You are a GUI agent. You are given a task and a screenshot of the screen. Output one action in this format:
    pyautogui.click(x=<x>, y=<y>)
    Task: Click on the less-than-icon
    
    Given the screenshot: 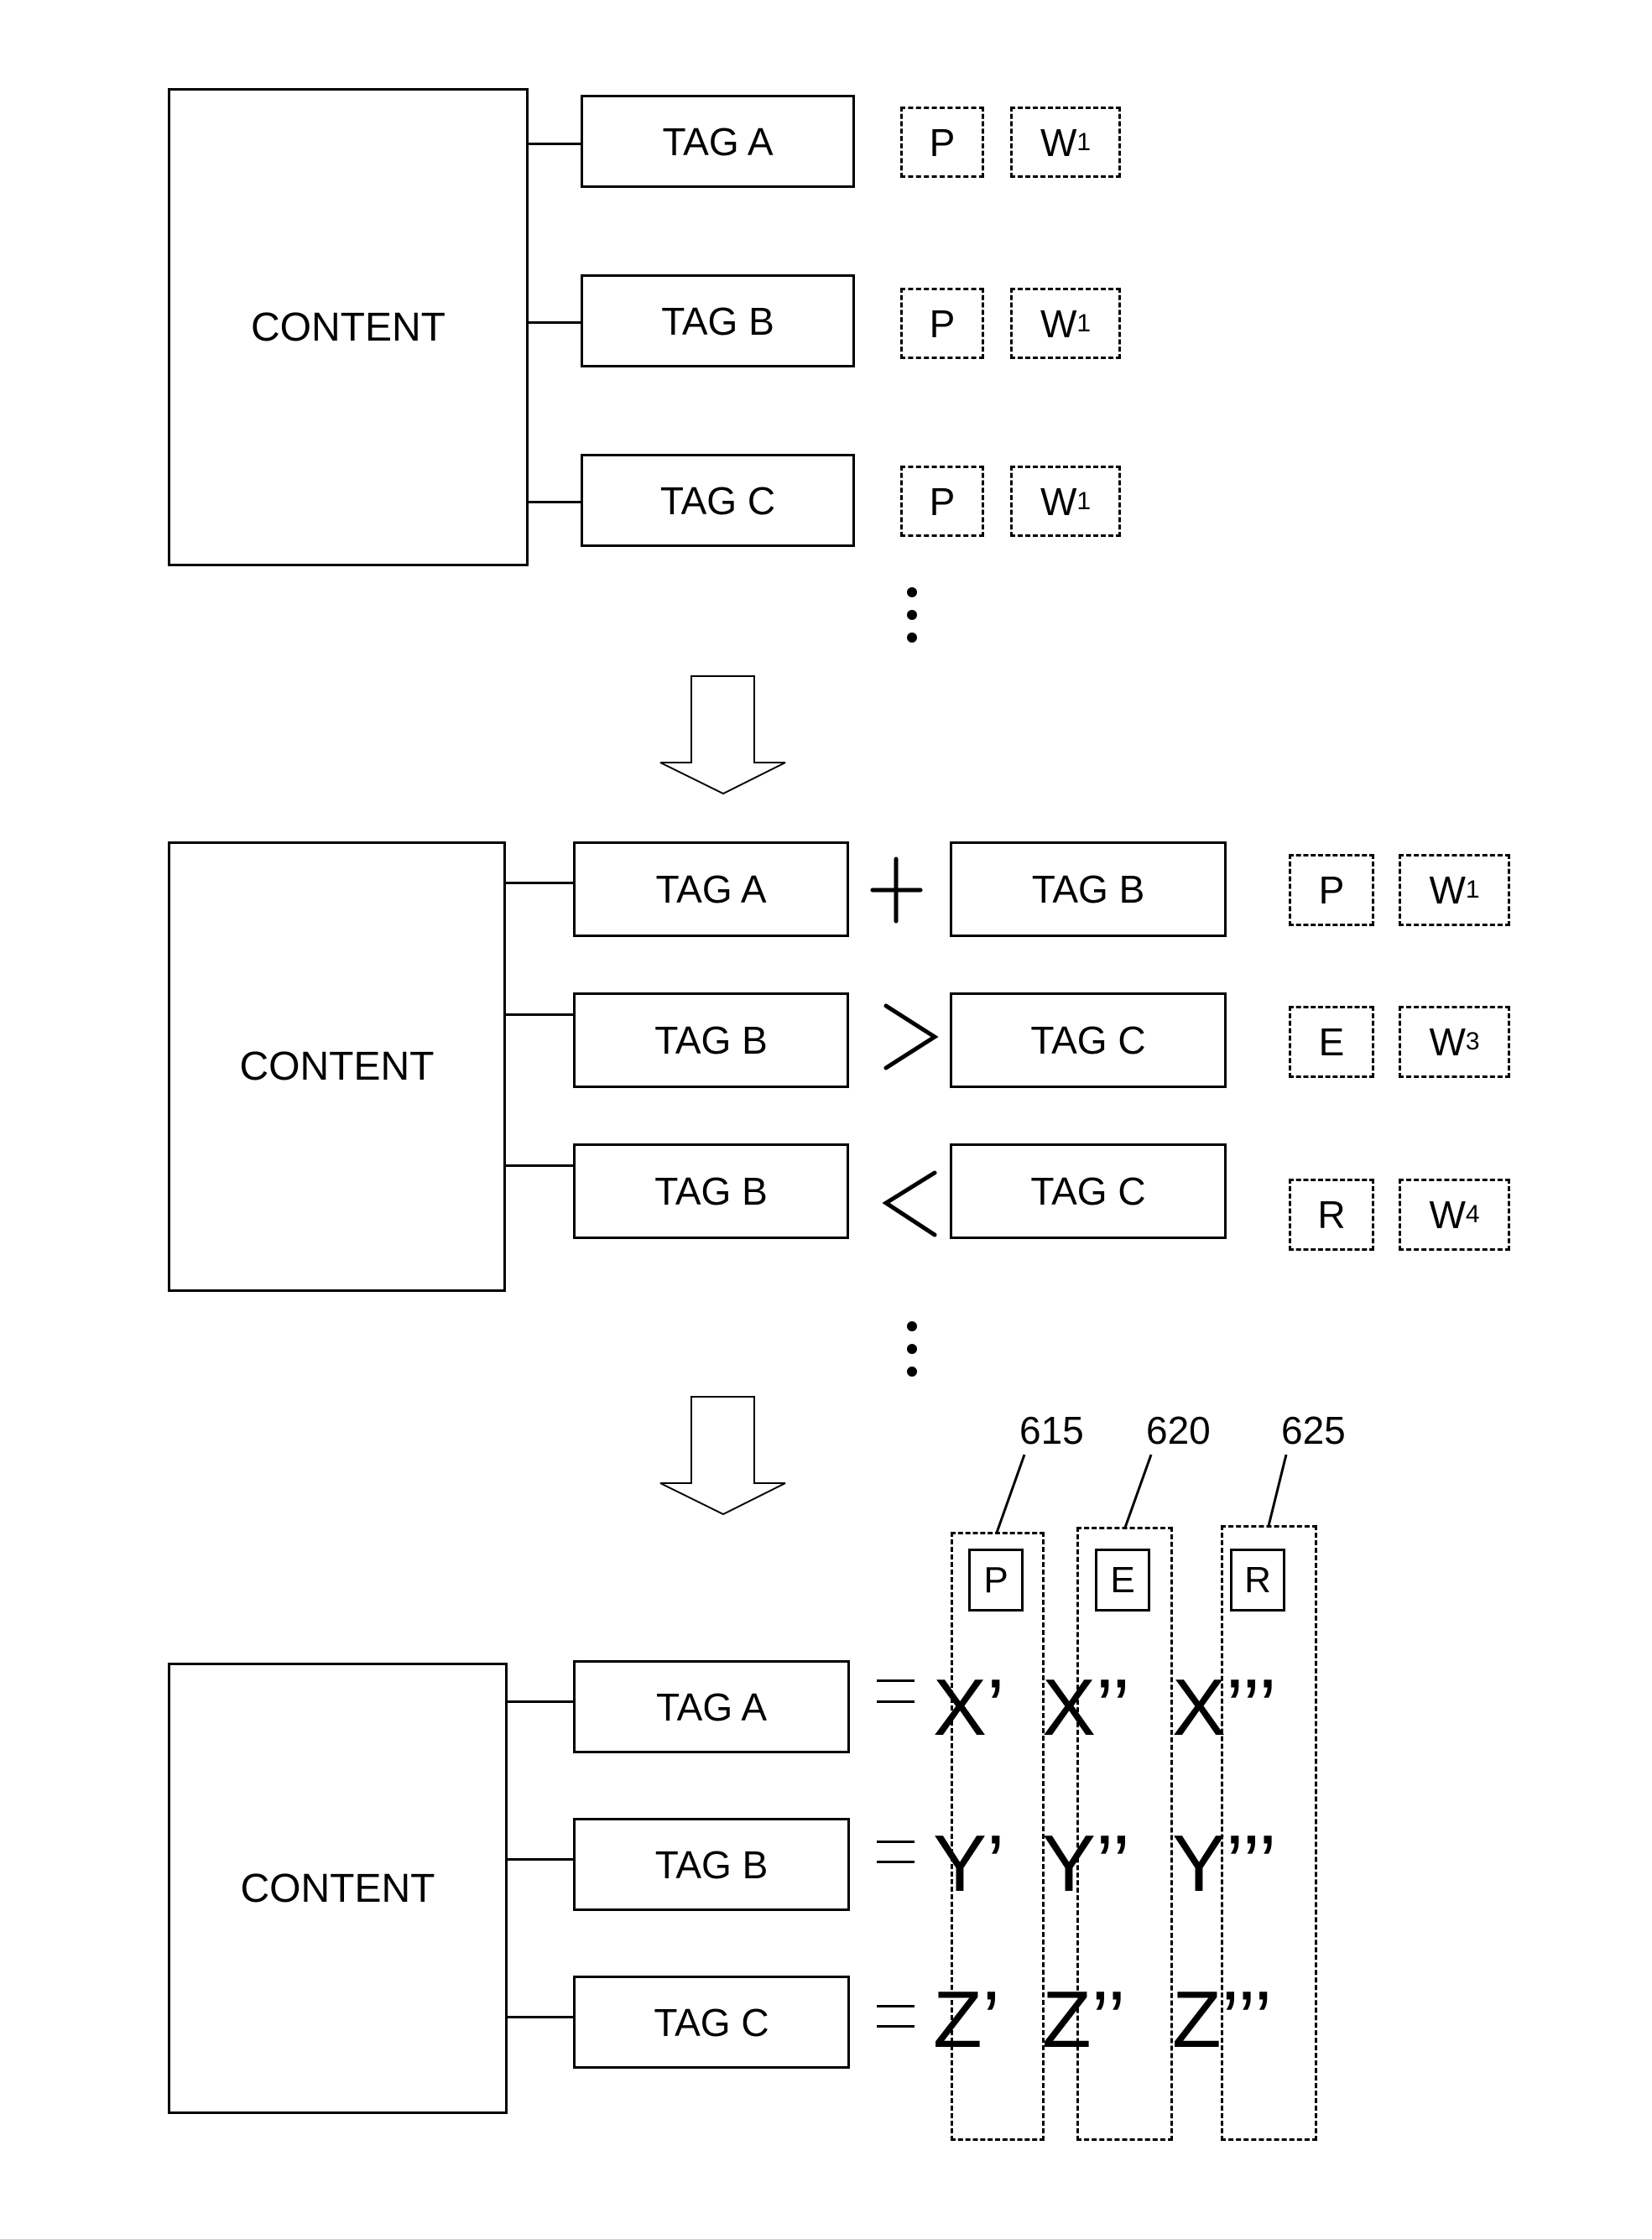 What is the action you would take?
    pyautogui.click(x=910, y=1203)
    